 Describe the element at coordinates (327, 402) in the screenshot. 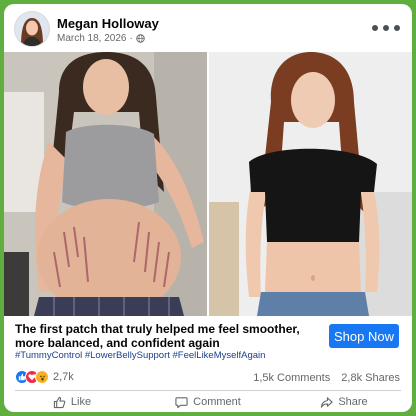

I see `share-icon` at that location.